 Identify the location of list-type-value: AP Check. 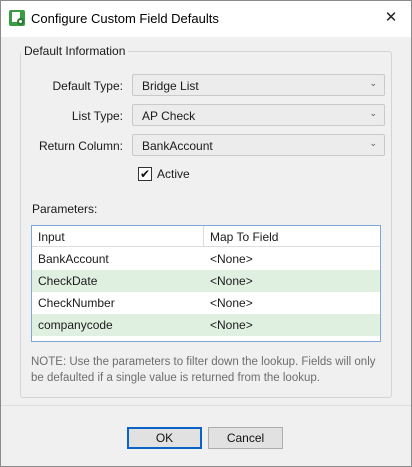
(169, 116).